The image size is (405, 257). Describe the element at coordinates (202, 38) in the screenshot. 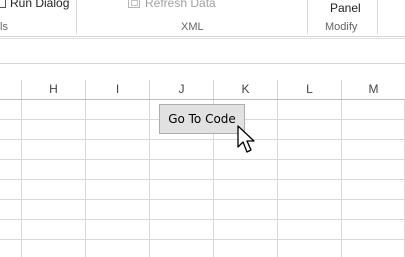

I see `ribbon-bottom-border` at that location.